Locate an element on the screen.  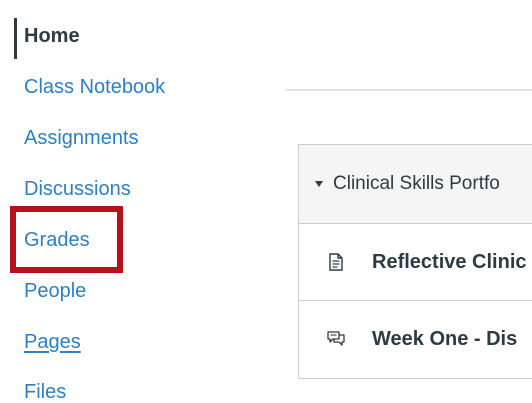
caret-down-icon is located at coordinates (319, 184).